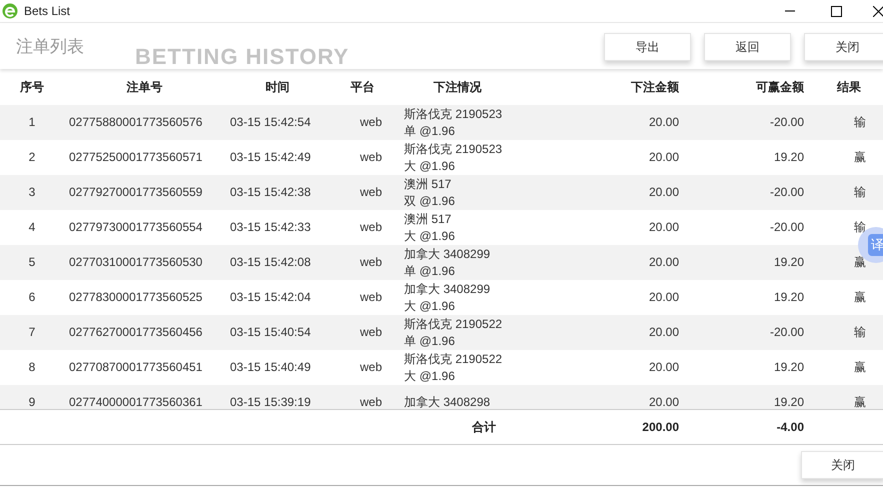 Image resolution: width=883 pixels, height=495 pixels. Describe the element at coordinates (457, 87) in the screenshot. I see `column-header: 下注情况` at that location.